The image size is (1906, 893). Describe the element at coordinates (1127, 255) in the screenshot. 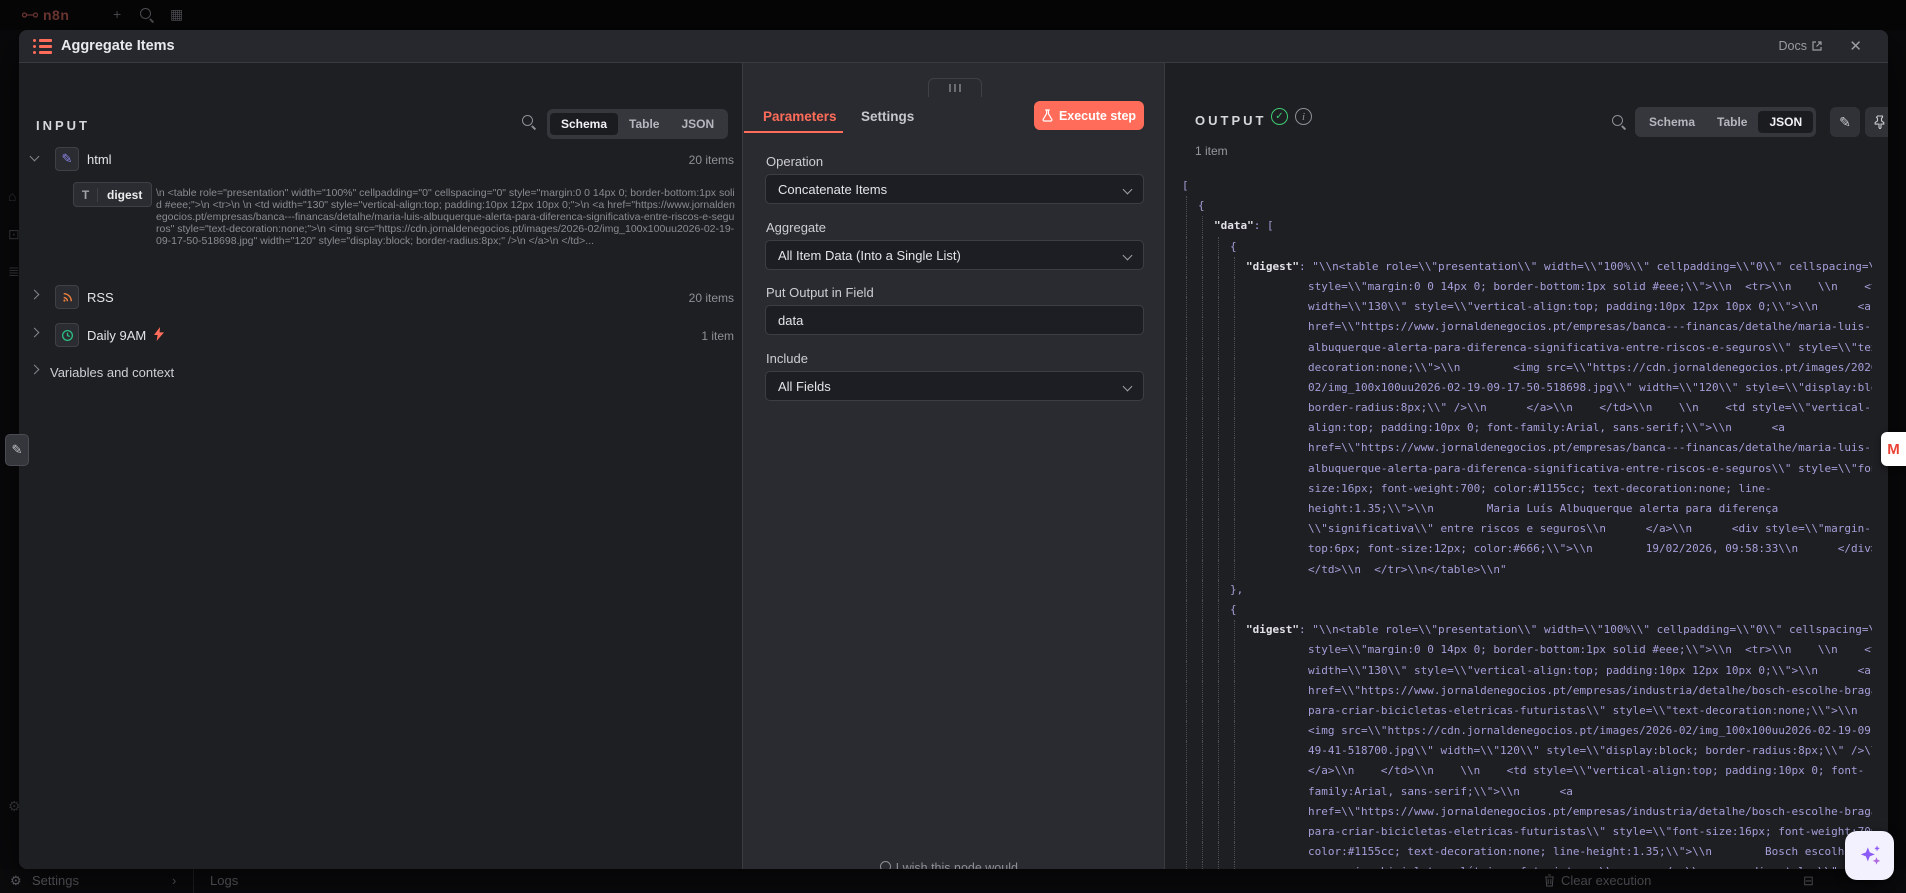

I see `chevron-down-icon` at that location.